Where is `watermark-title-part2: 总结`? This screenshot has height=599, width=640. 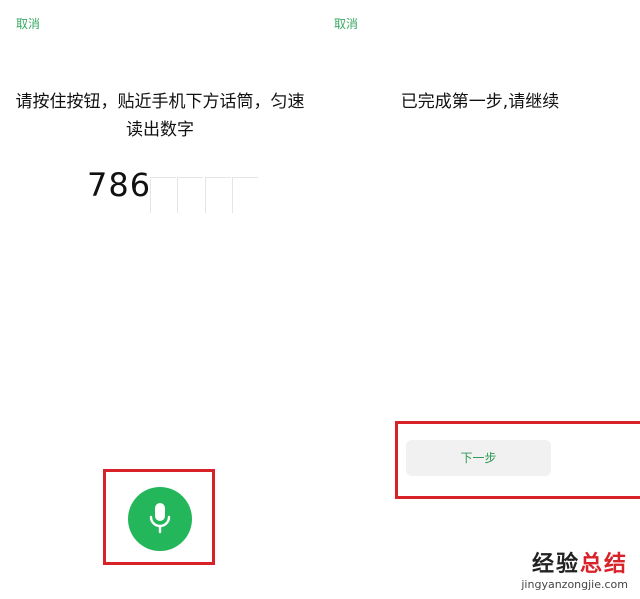
watermark-title-part2: 总结 is located at coordinates (603, 564).